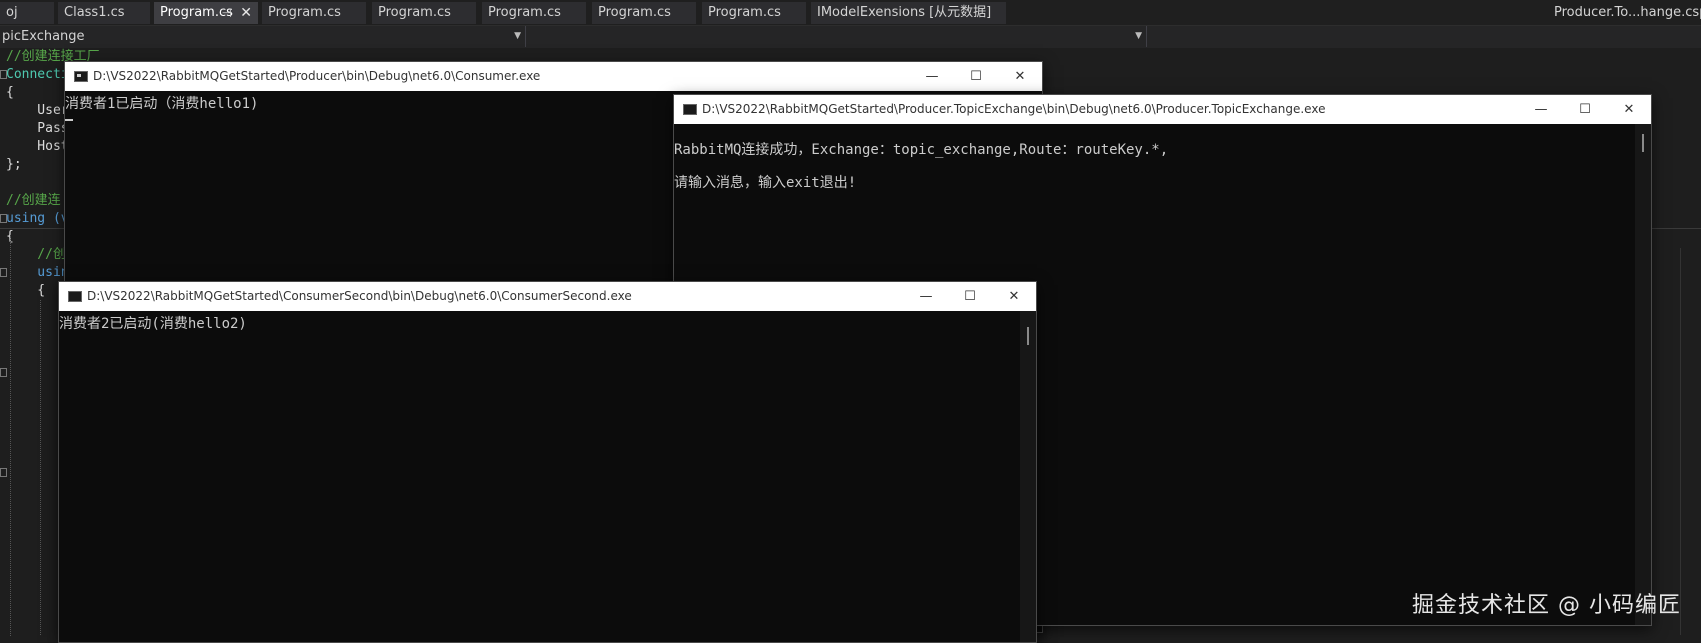  I want to click on tab-class1: Class1.cs, so click(104, 13).